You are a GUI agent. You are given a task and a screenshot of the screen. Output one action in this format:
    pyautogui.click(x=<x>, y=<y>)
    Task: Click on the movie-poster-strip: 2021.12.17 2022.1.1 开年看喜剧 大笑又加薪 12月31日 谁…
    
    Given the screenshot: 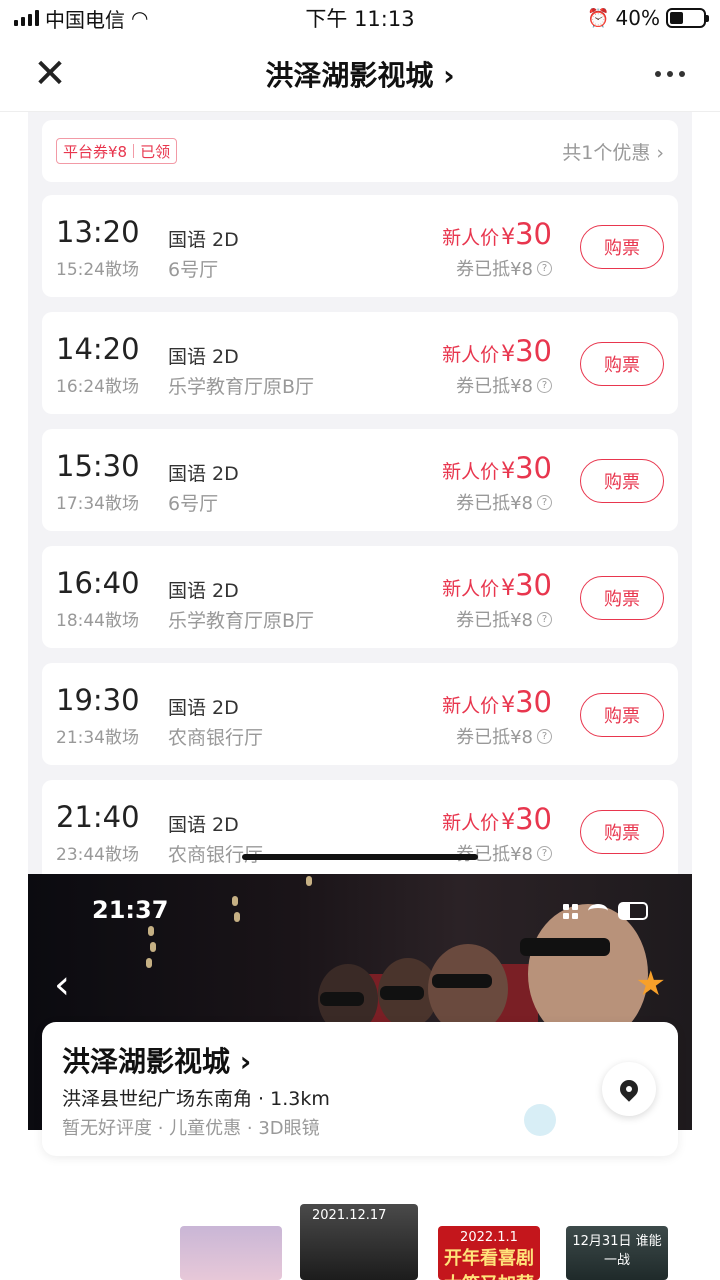 What is the action you would take?
    pyautogui.click(x=360, y=1230)
    